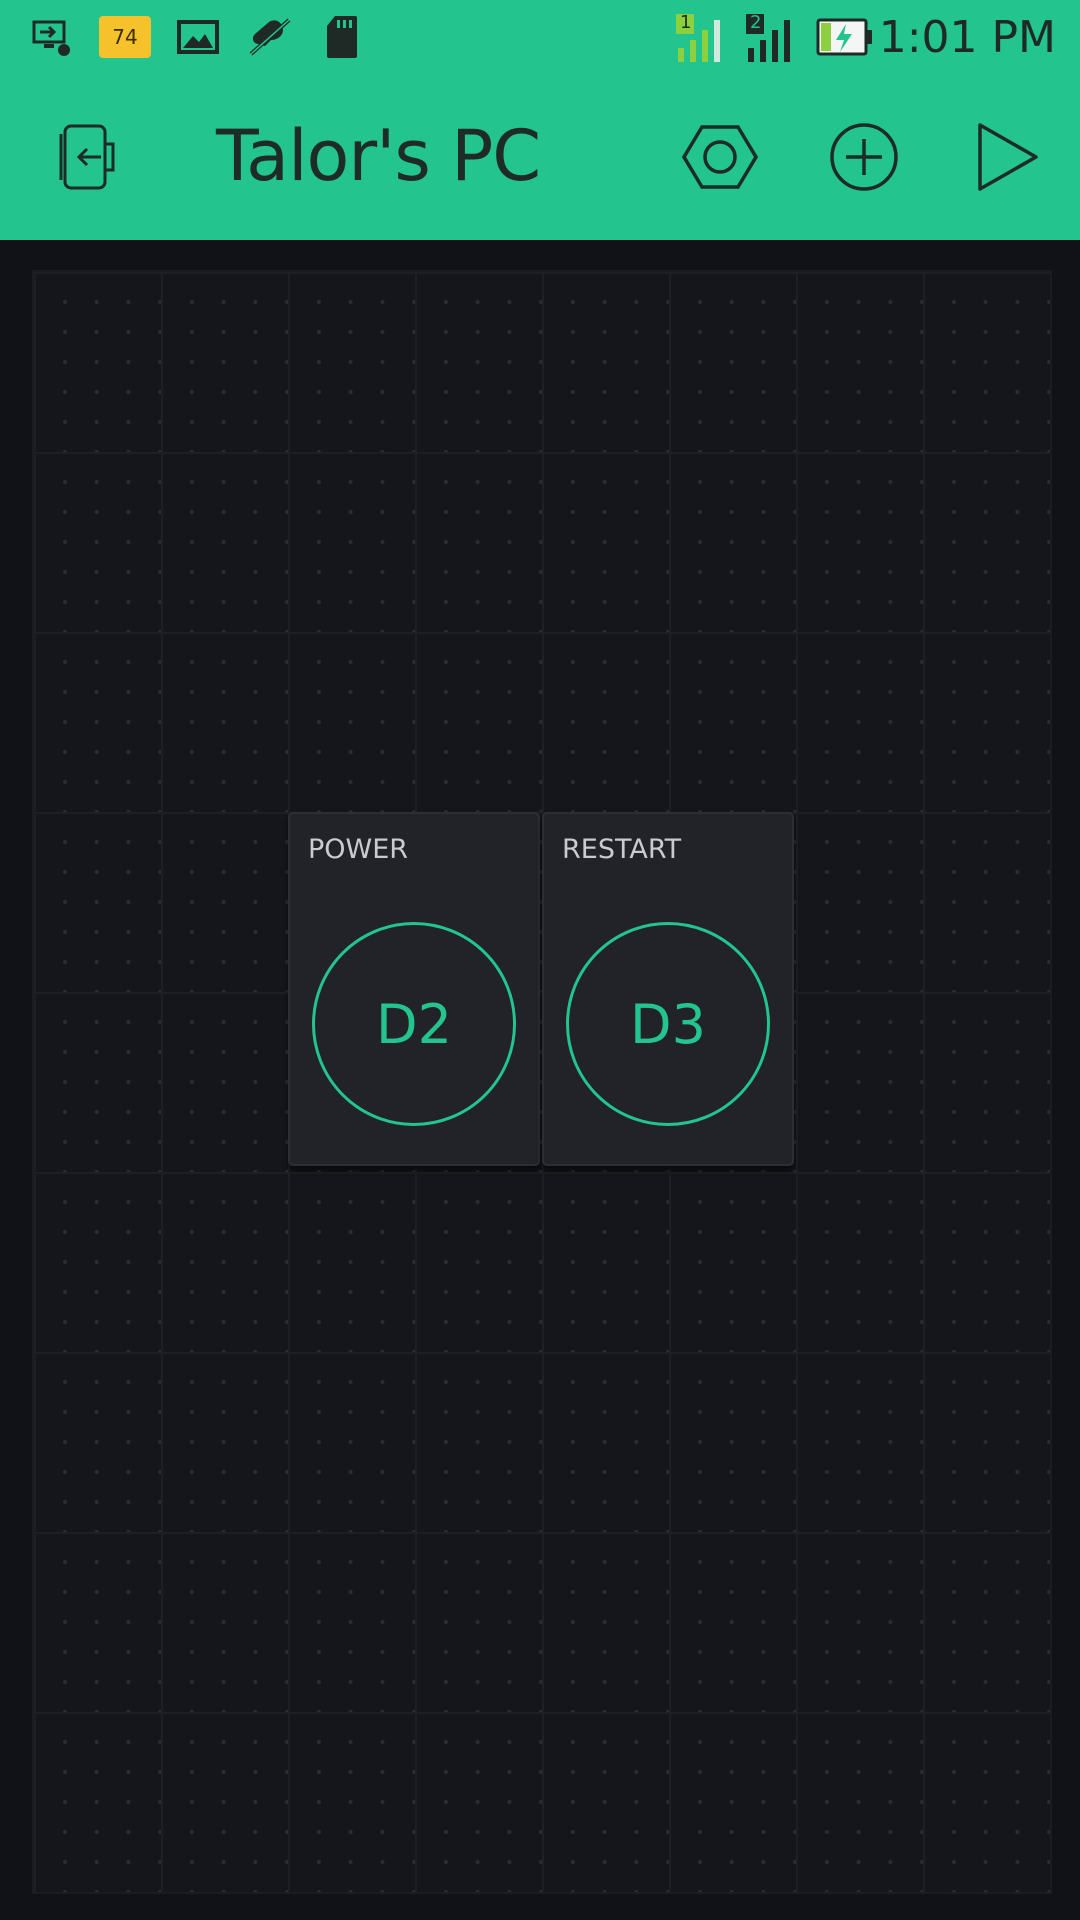  I want to click on battery-charging-icon, so click(846, 38).